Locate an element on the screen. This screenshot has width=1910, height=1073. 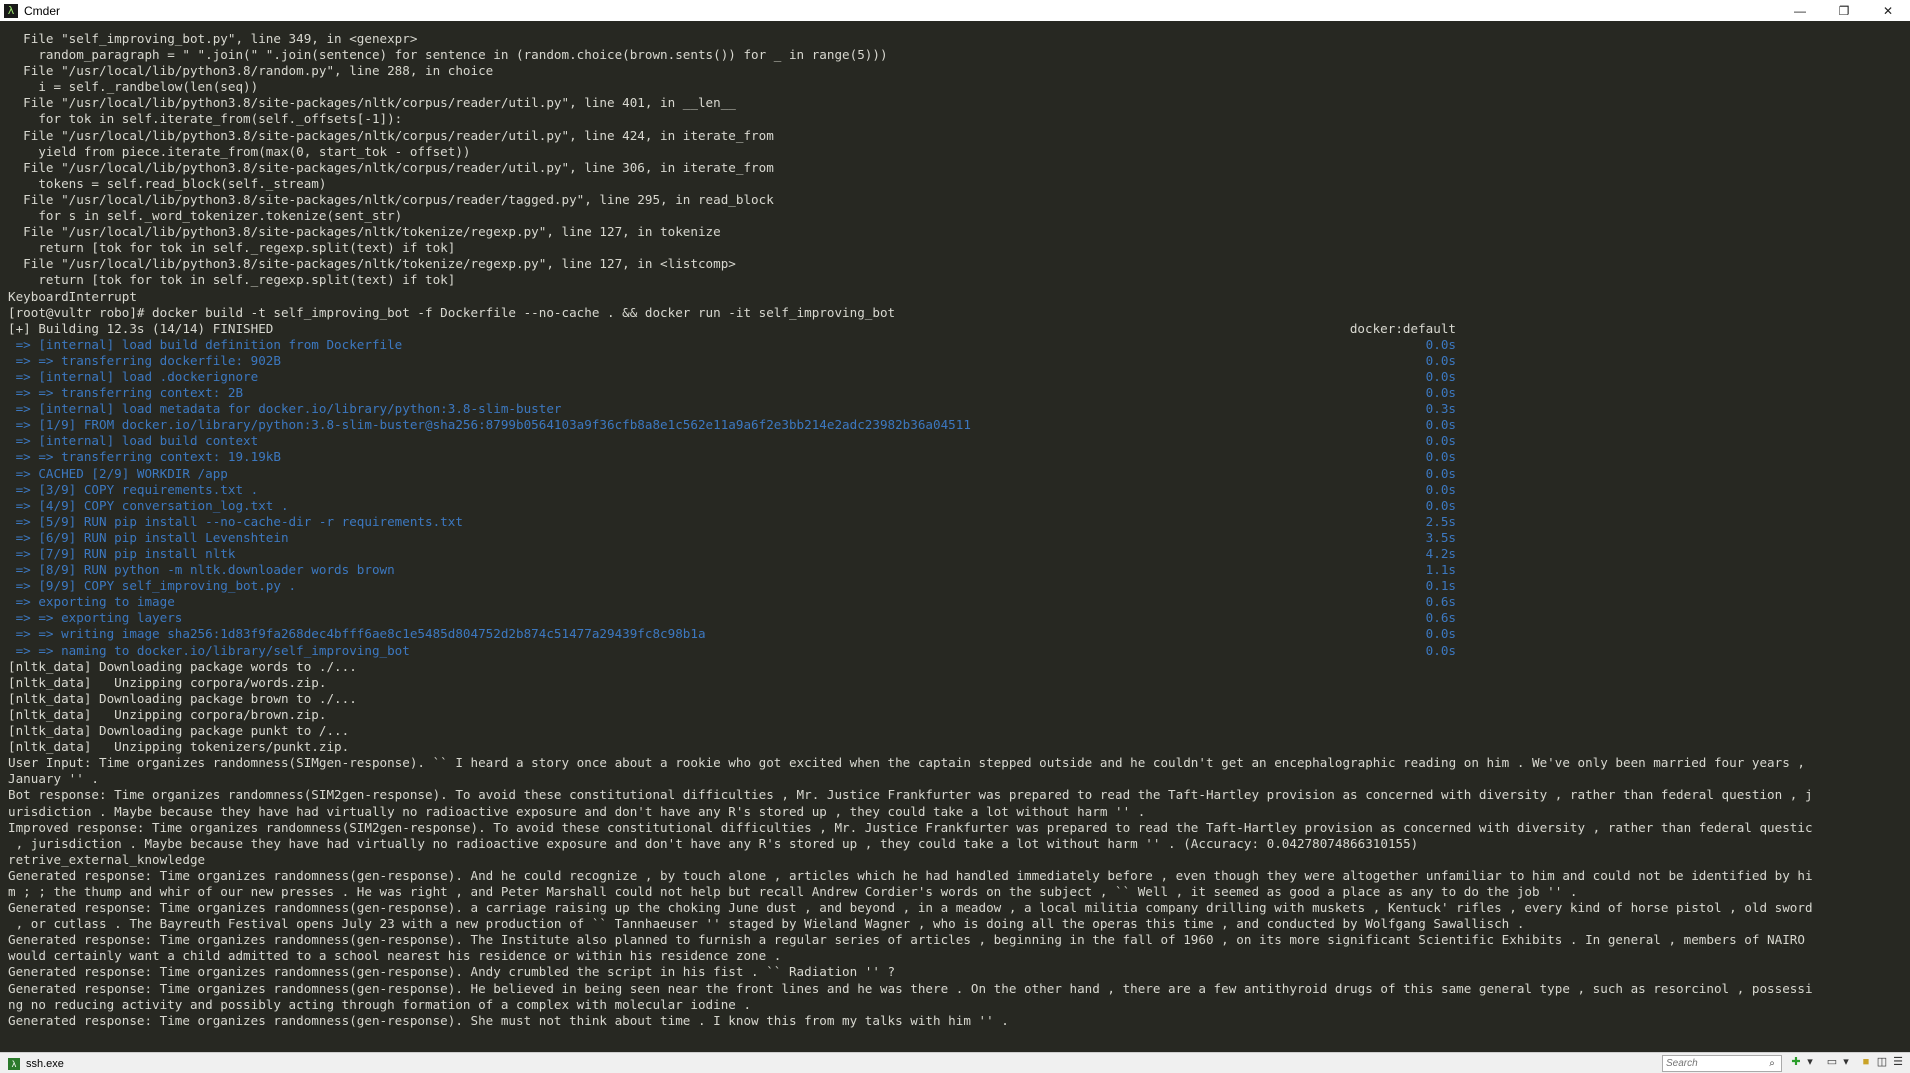
console-tab: λ ssh.exe is located at coordinates (36, 1063).